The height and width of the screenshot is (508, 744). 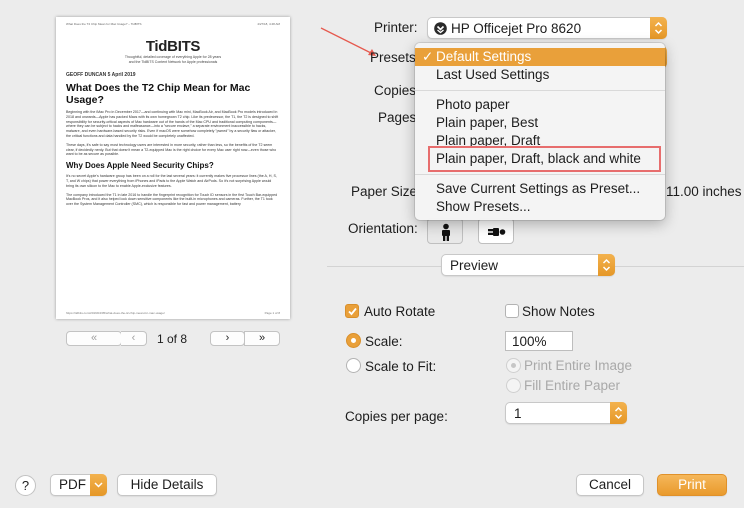 I want to click on double-chevron-right-icon: », so click(x=262, y=338).